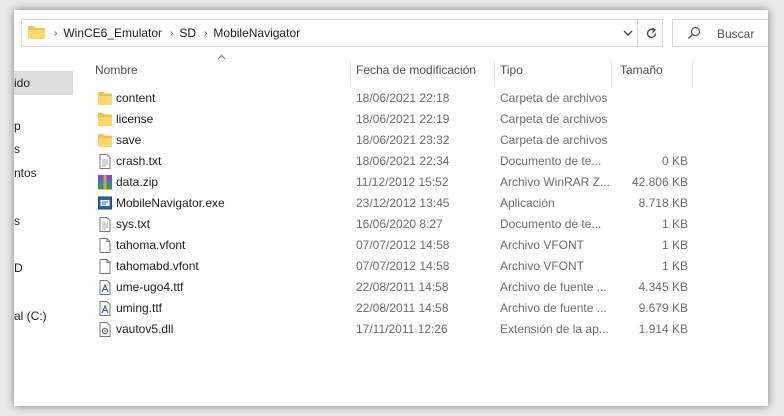  Describe the element at coordinates (511, 73) in the screenshot. I see `column-header-type: Tipo` at that location.